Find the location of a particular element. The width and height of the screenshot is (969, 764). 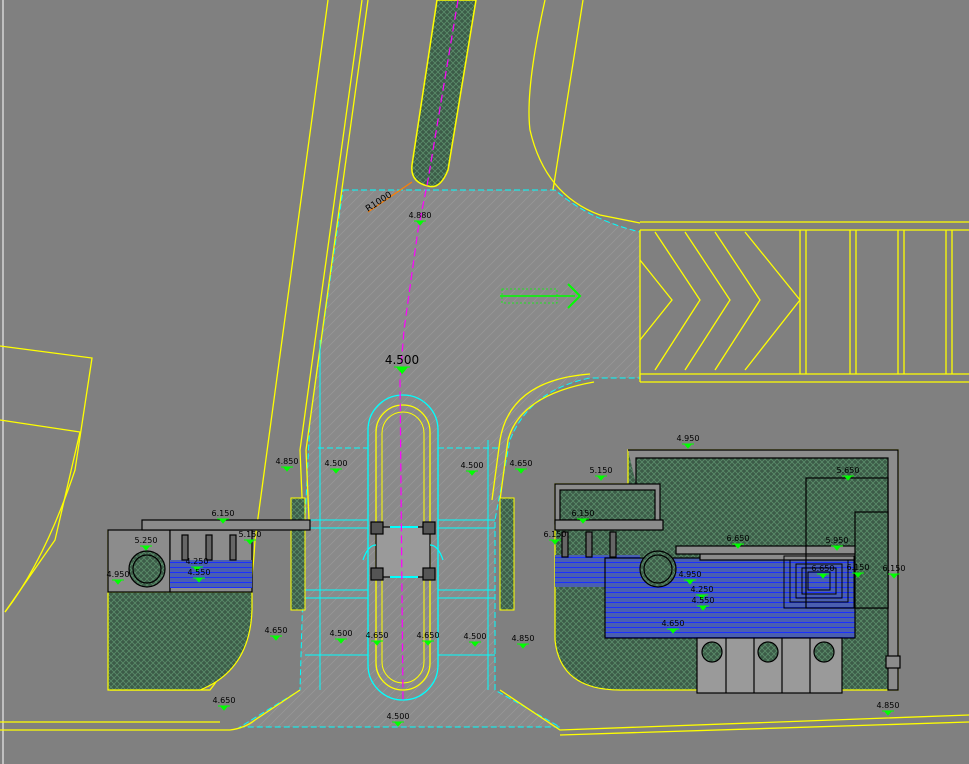

left-feature-wall is located at coordinates (209, 605).